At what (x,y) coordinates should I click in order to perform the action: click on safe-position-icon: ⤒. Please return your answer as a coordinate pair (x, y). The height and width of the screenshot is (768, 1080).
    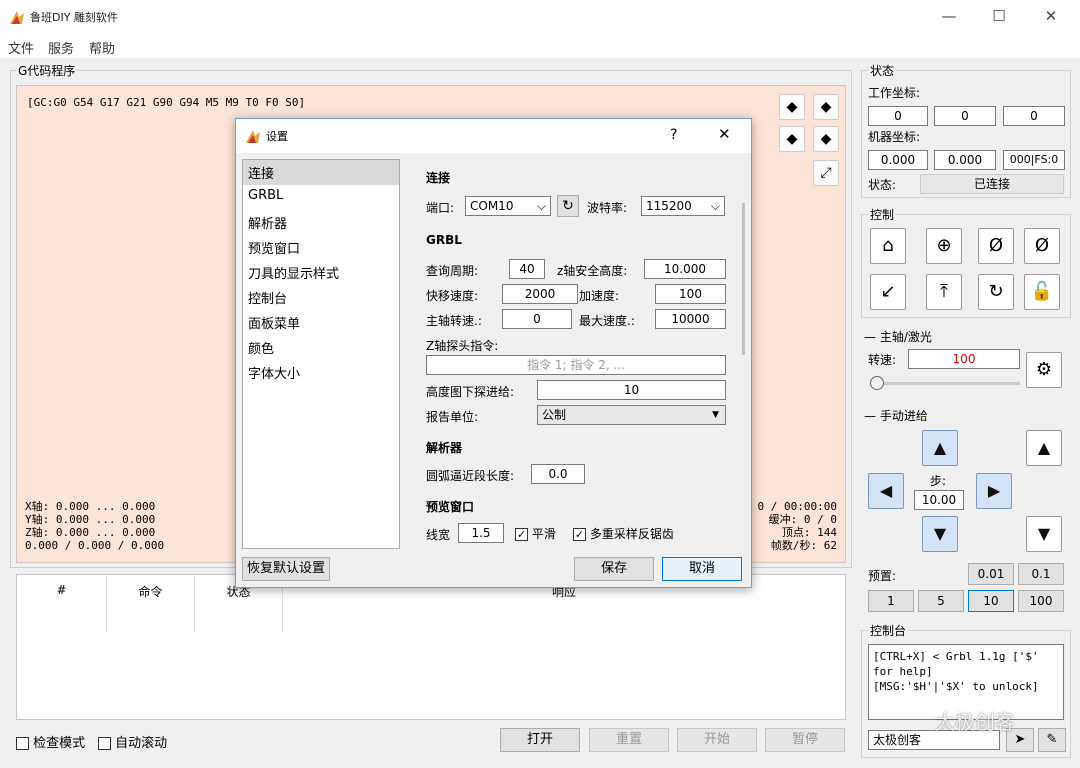
    Looking at the image, I should click on (944, 292).